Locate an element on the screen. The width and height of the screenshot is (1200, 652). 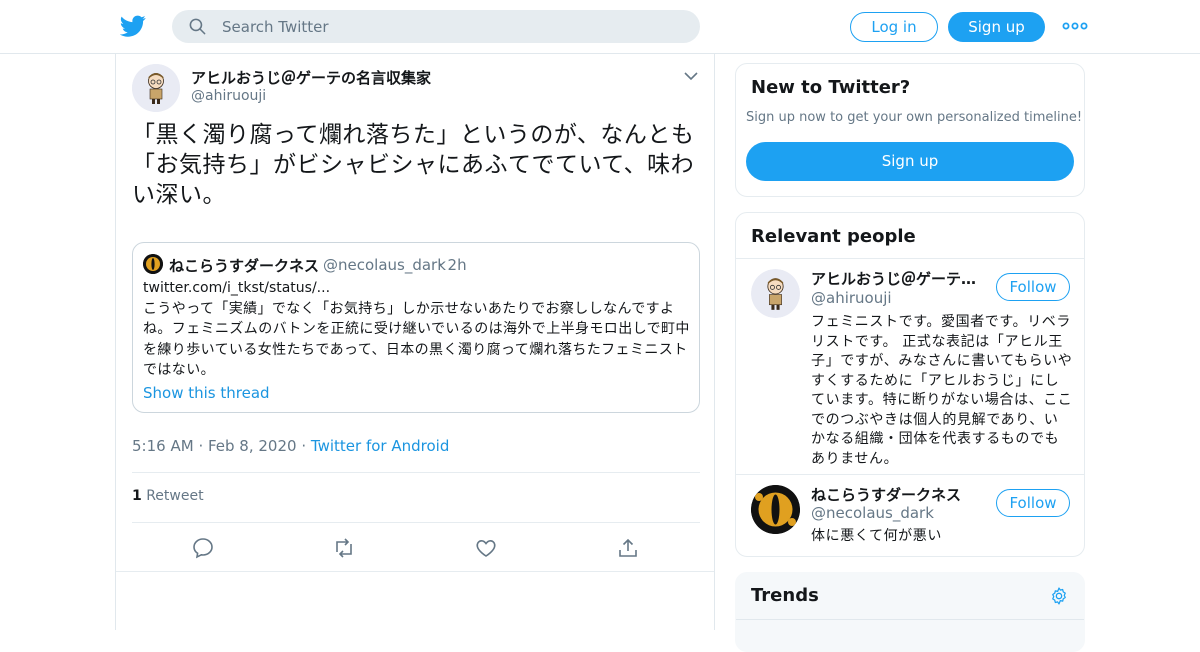
person-name: ねこらうすダークネス is located at coordinates (886, 494).